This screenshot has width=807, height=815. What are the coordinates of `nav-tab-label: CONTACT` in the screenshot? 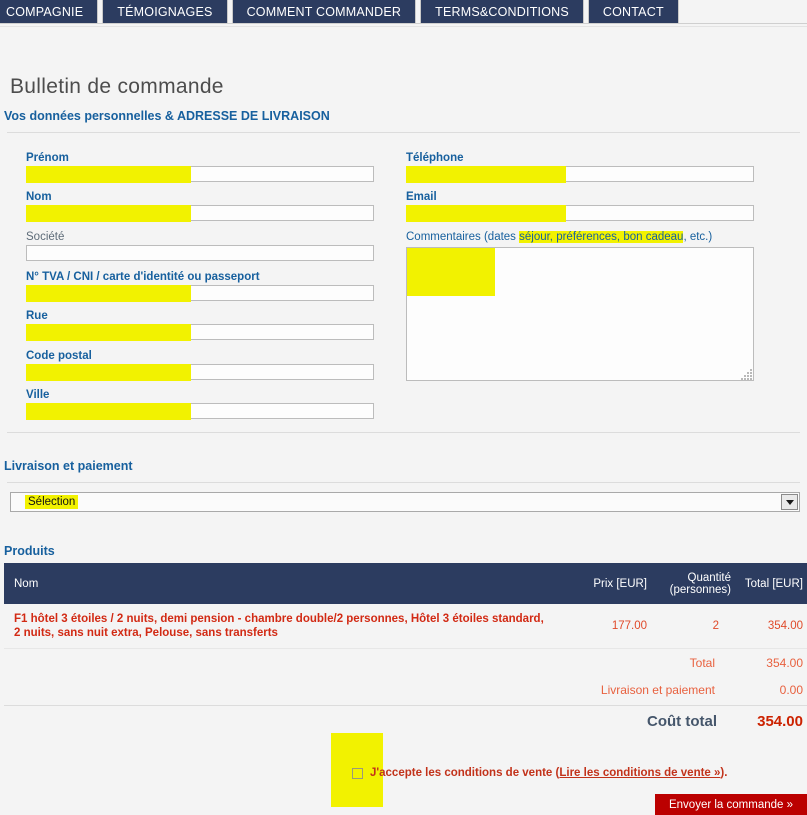 It's located at (633, 11).